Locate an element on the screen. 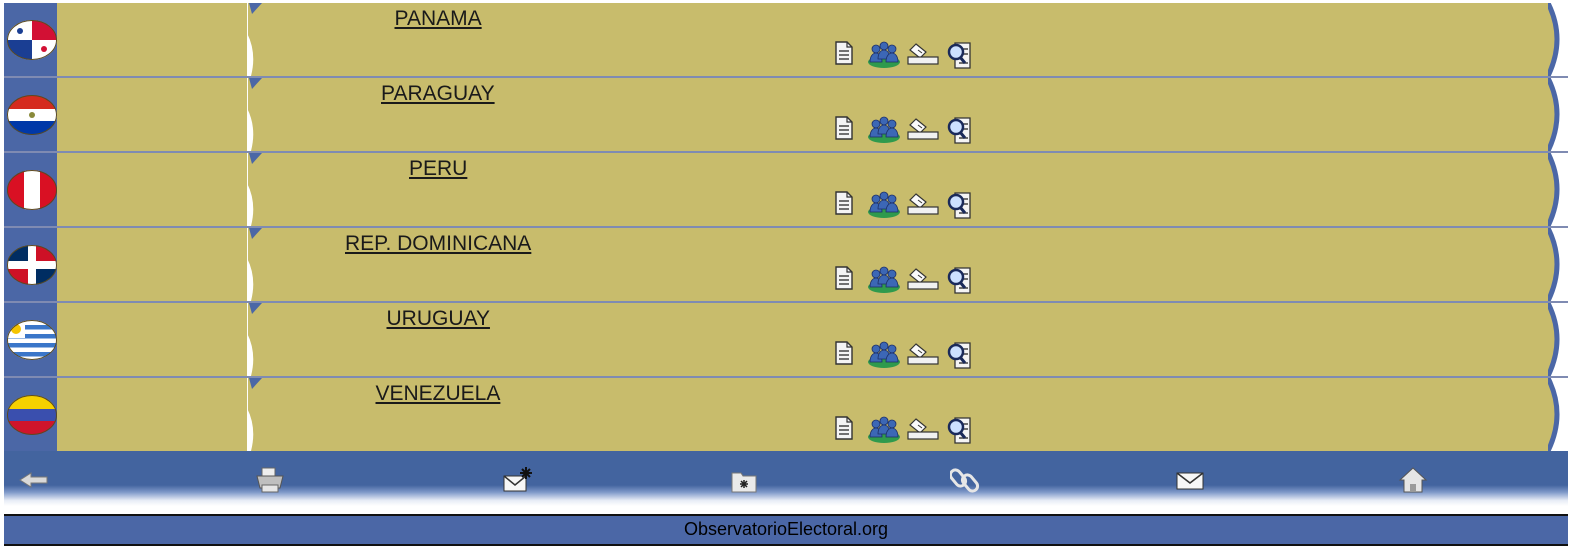 Image resolution: width=1596 pixels, height=556 pixels. country-row: REP. DOMINICANA is located at coordinates (798, 265).